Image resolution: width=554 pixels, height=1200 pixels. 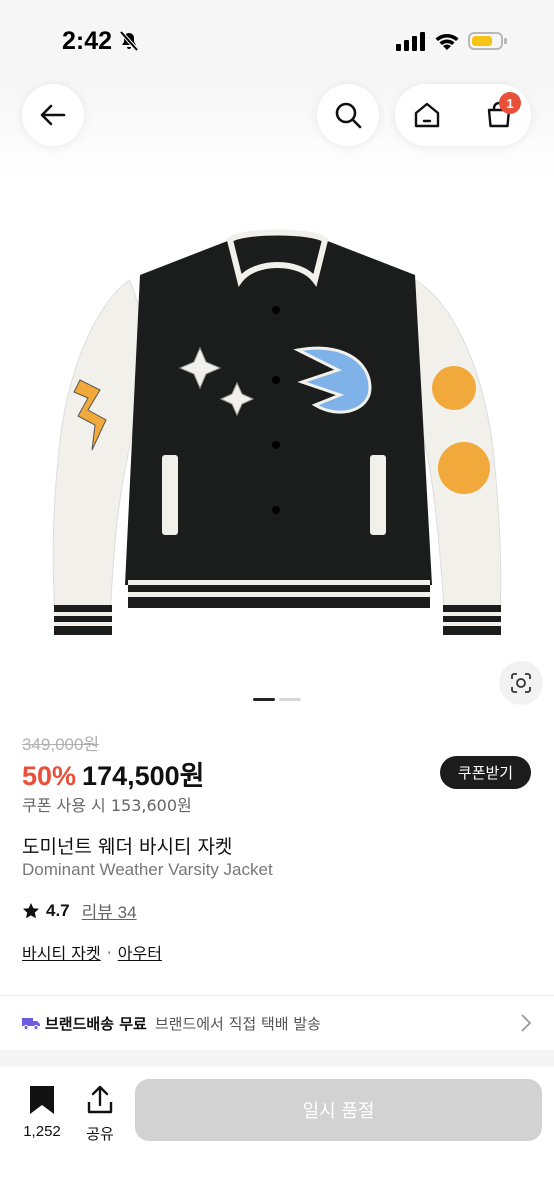 What do you see at coordinates (58, 910) in the screenshot?
I see `rating-value: 4.7` at bounding box center [58, 910].